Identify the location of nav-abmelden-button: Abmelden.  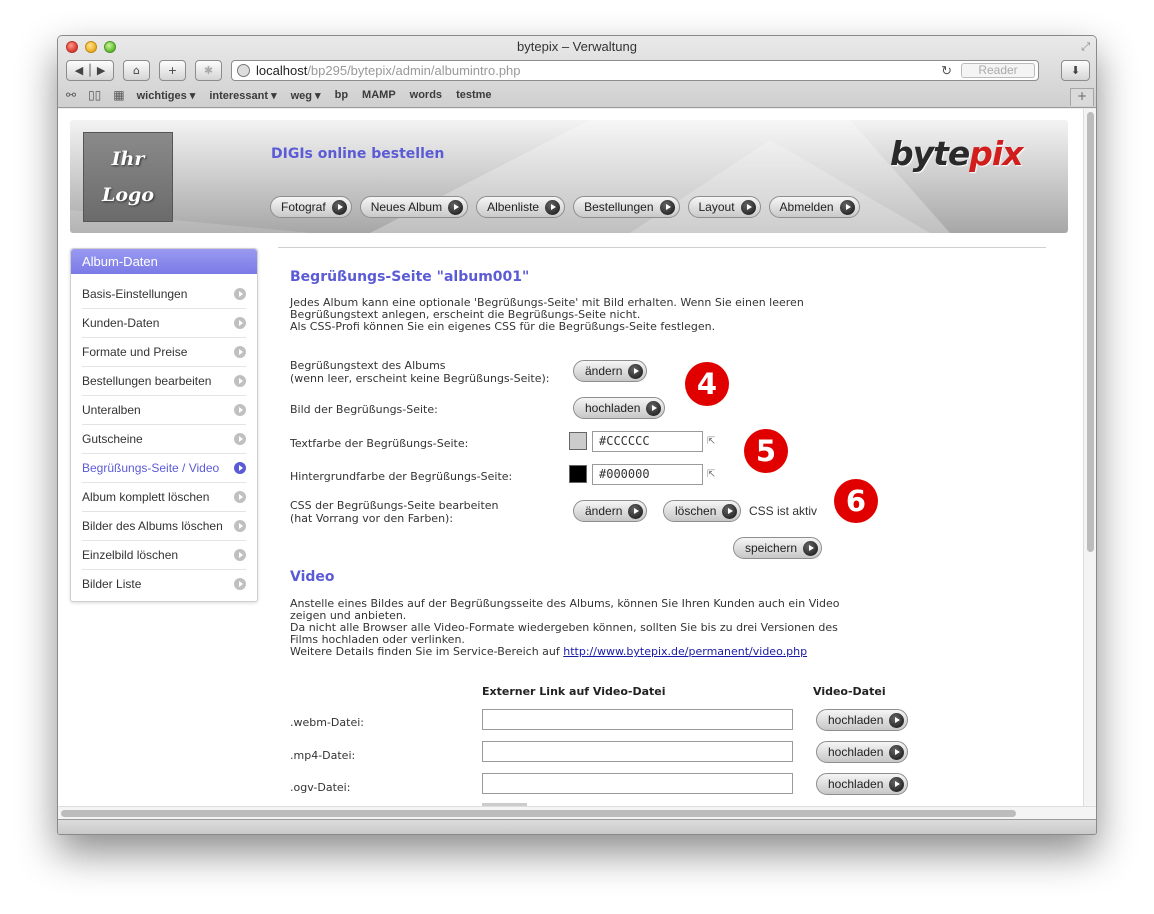
(814, 207).